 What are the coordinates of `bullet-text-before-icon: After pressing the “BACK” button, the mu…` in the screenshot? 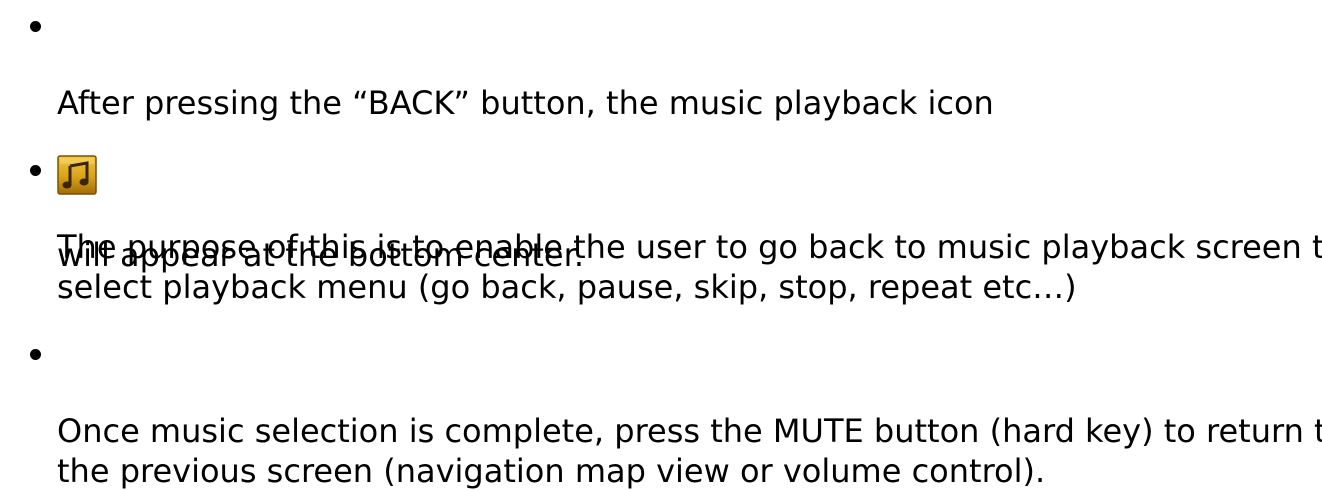 It's located at (525, 103).